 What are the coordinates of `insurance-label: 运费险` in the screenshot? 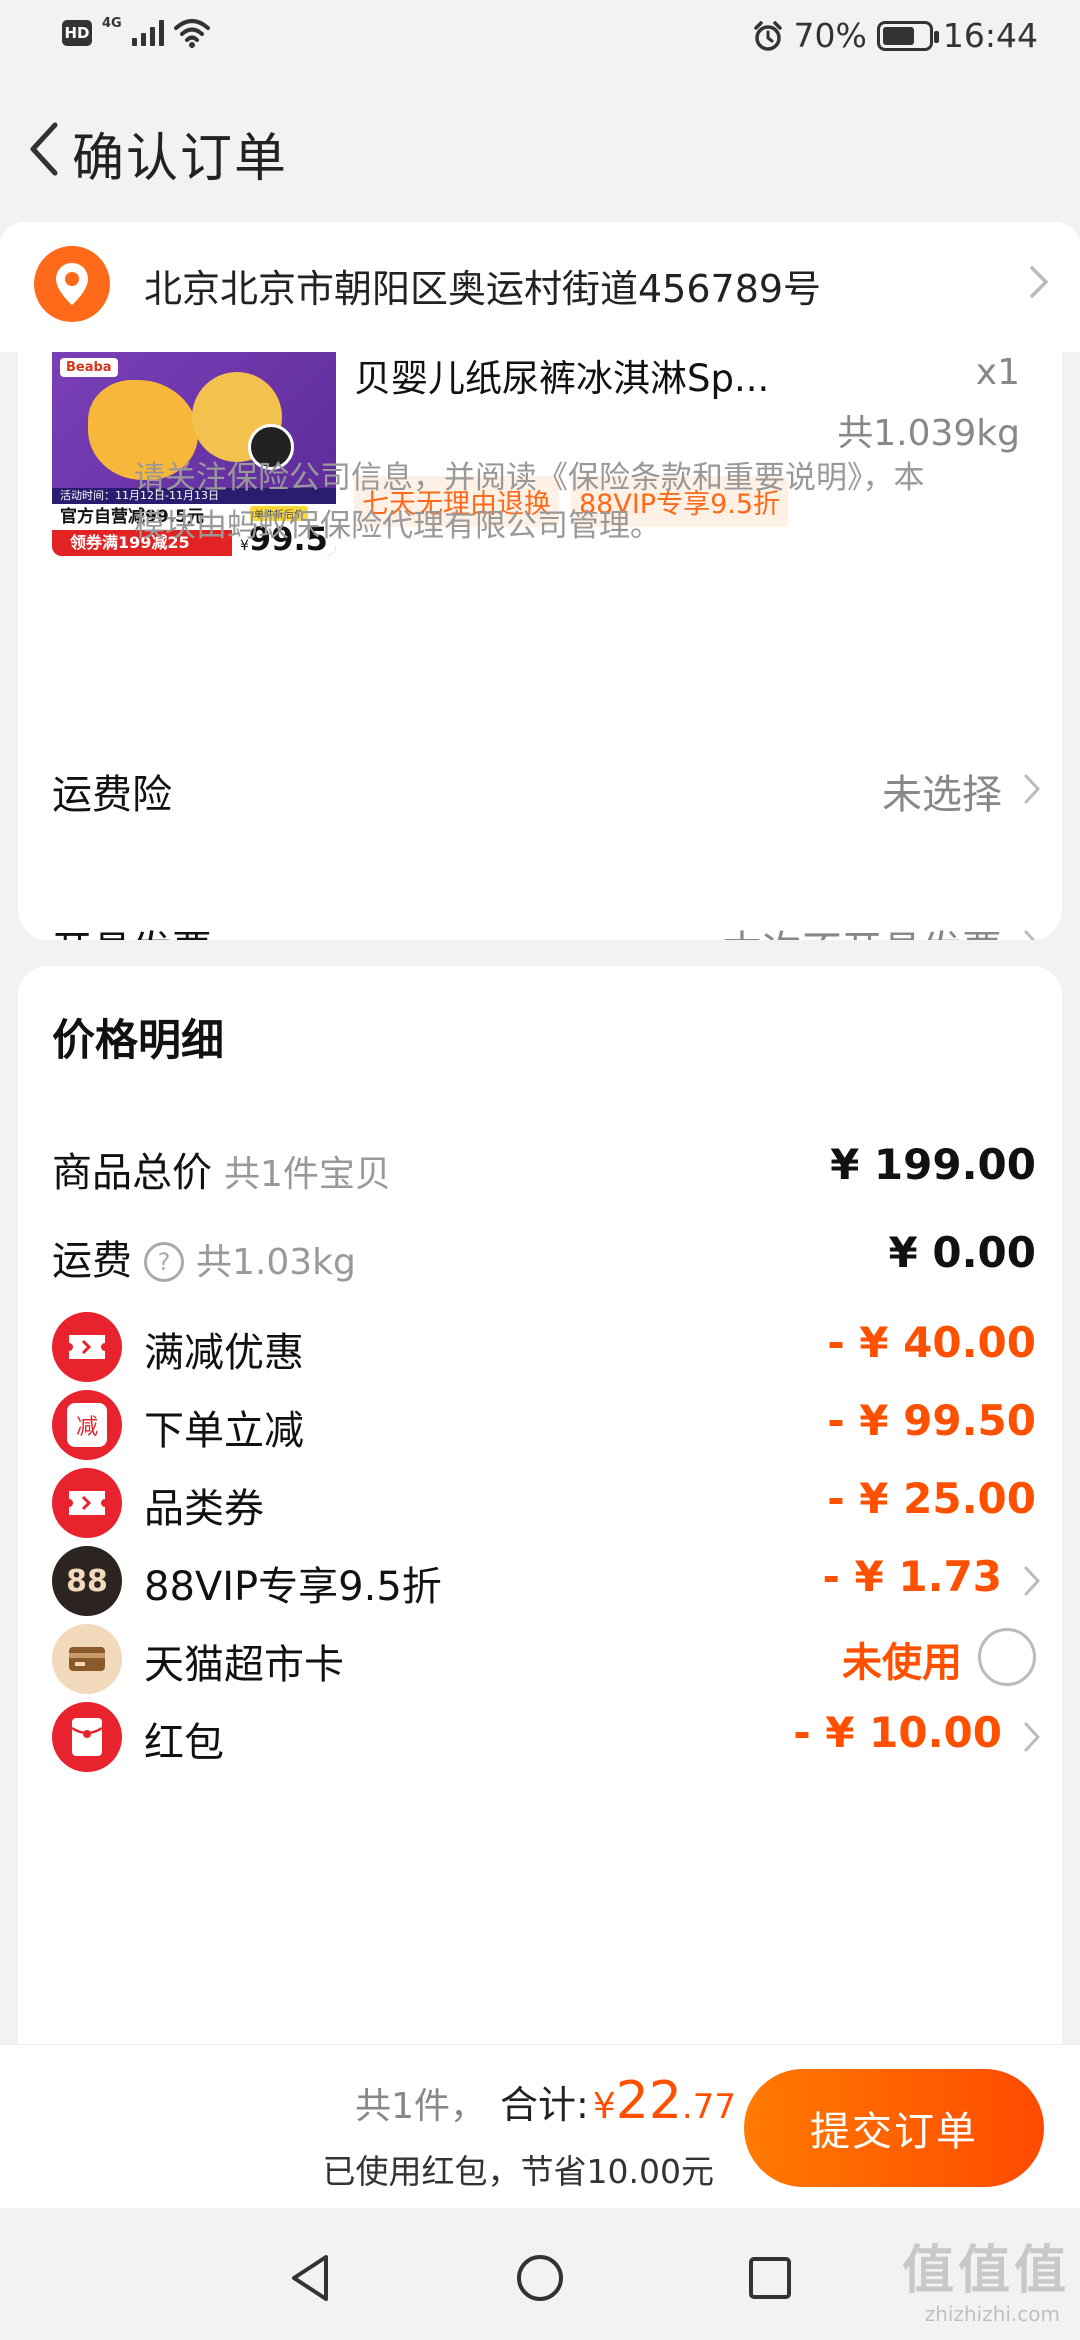 It's located at (112, 795).